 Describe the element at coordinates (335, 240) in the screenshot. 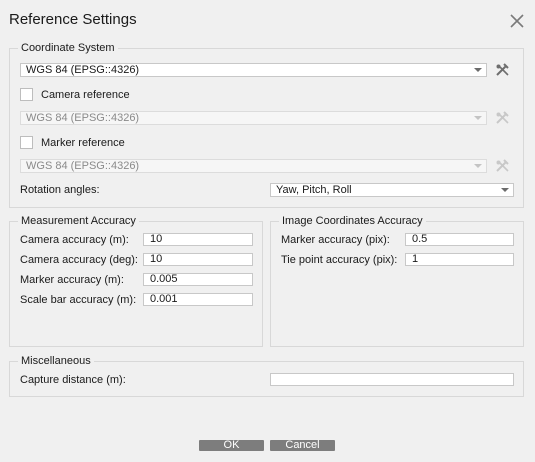

I see `marker-accuracy-pix-label: Marker accuracy (pix):` at that location.